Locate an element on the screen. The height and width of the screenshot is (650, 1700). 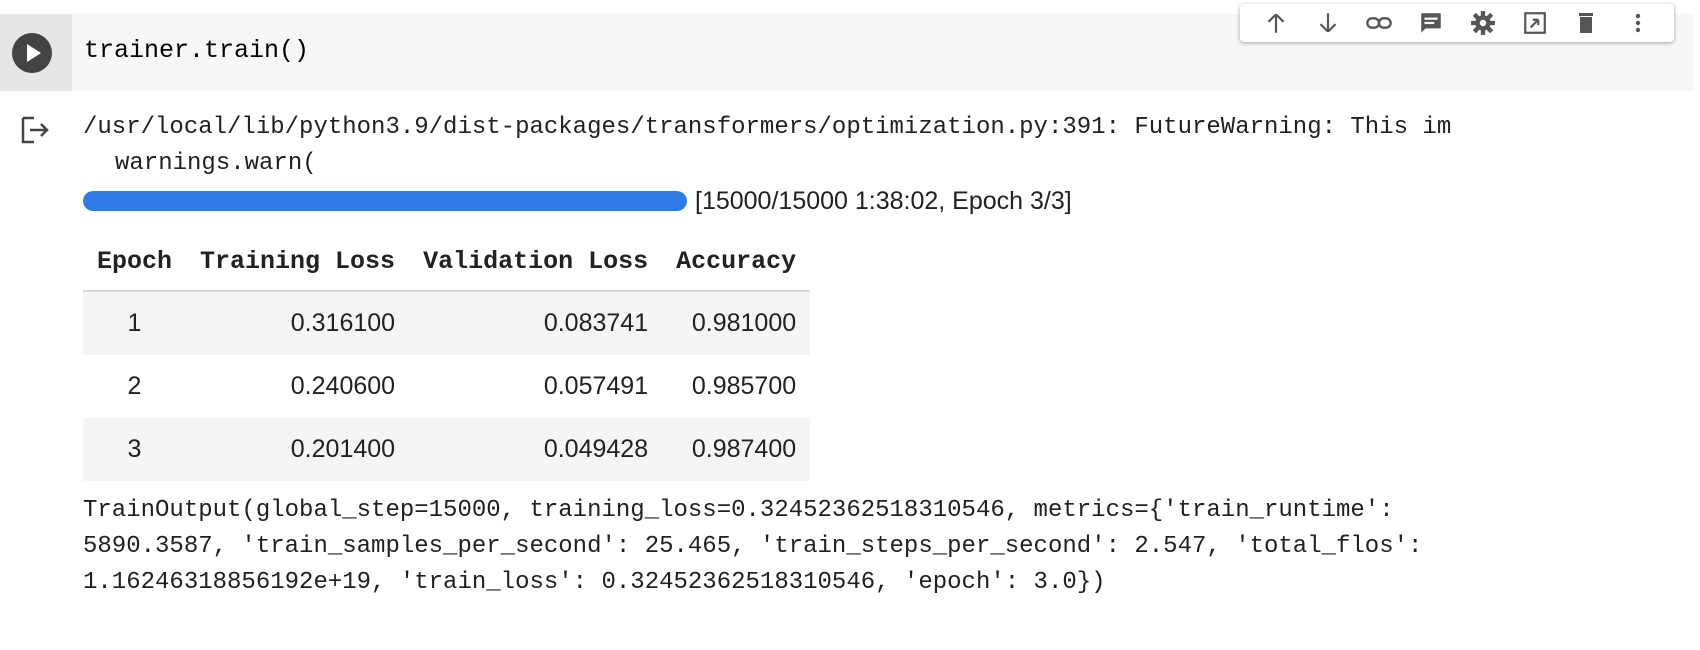
table-cell: 3 is located at coordinates (135, 449).